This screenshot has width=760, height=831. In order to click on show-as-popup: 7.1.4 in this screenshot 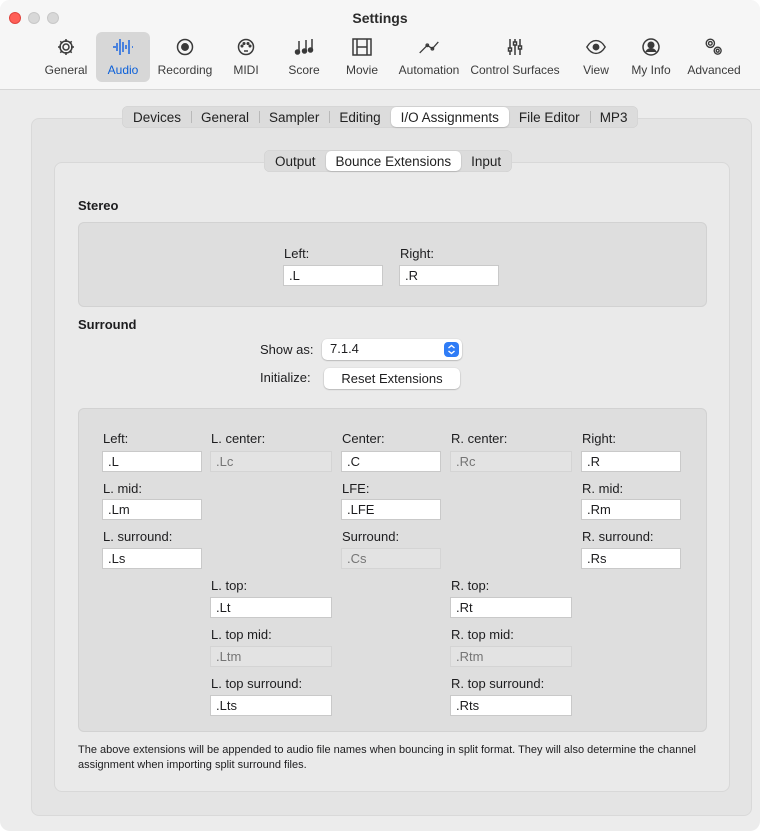, I will do `click(392, 349)`.